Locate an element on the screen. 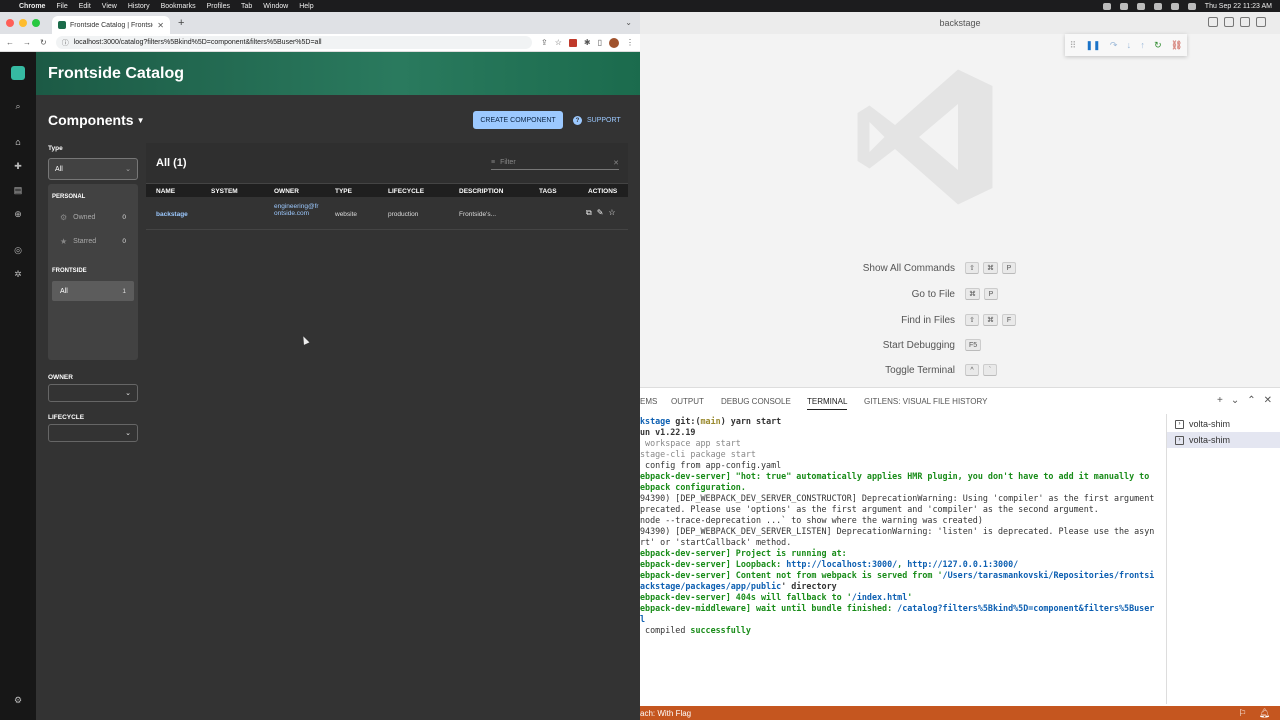 Image resolution: width=1280 pixels, height=720 pixels. key-f: F is located at coordinates (1009, 320).